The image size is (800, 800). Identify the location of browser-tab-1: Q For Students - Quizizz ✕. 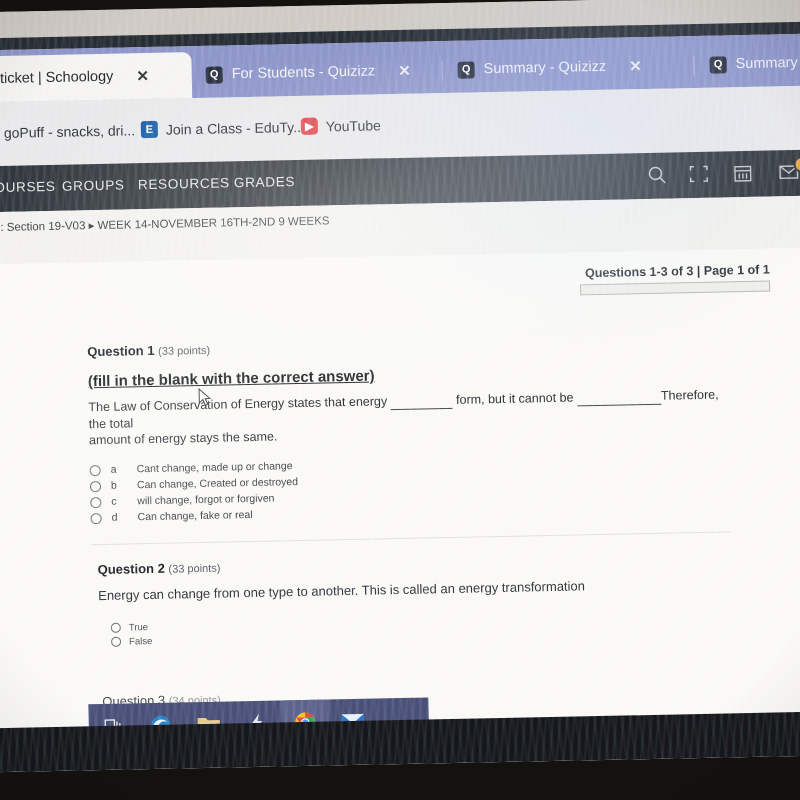
(315, 72).